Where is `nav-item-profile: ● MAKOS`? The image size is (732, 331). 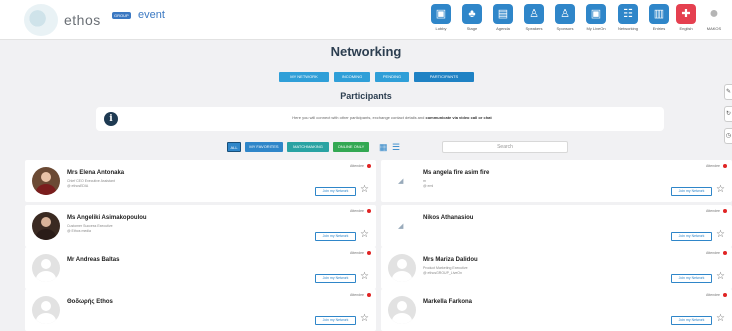
nav-item-profile: ● MAKOS is located at coordinates (714, 20).